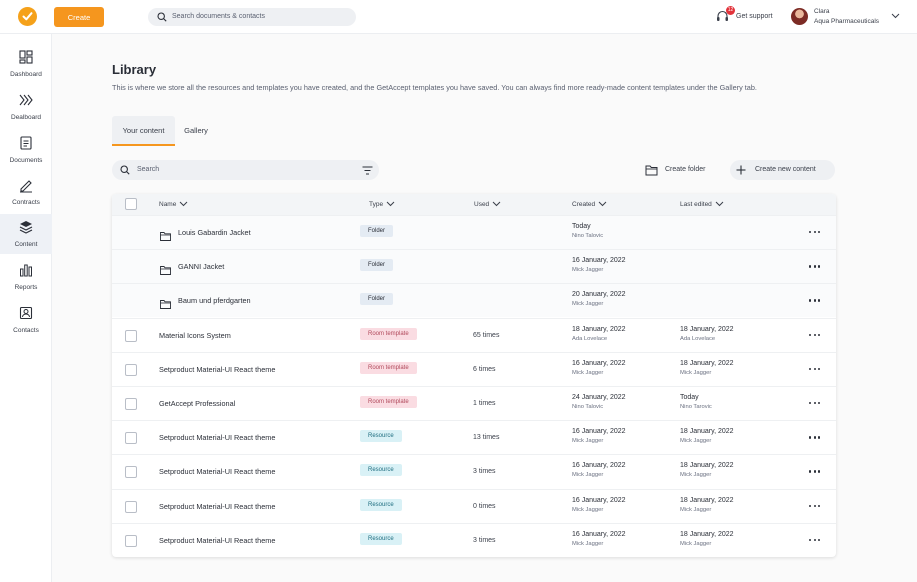 The width and height of the screenshot is (917, 582). What do you see at coordinates (680, 170) in the screenshot?
I see `create-folder-button: Create folder` at bounding box center [680, 170].